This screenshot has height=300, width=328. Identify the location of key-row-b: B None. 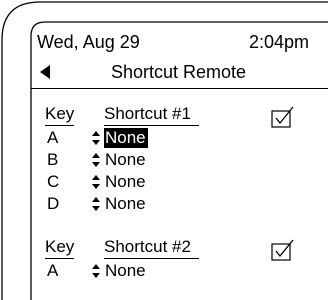
(145, 161).